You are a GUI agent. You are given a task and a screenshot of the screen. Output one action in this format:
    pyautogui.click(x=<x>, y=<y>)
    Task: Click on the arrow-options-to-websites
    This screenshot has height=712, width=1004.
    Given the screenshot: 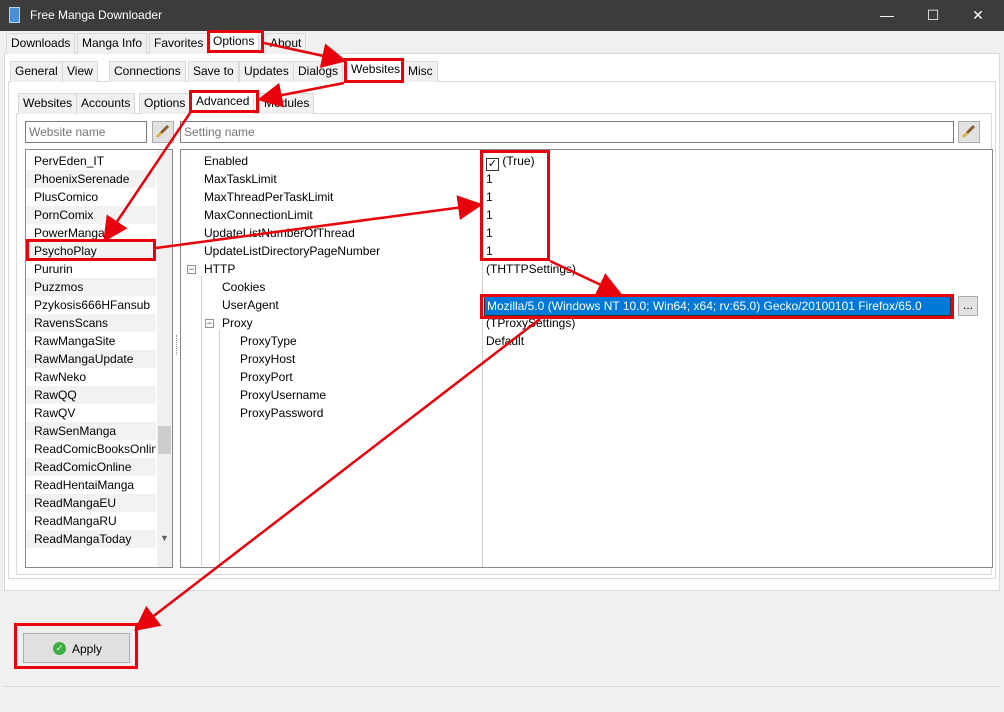 What is the action you would take?
    pyautogui.click(x=305, y=54)
    